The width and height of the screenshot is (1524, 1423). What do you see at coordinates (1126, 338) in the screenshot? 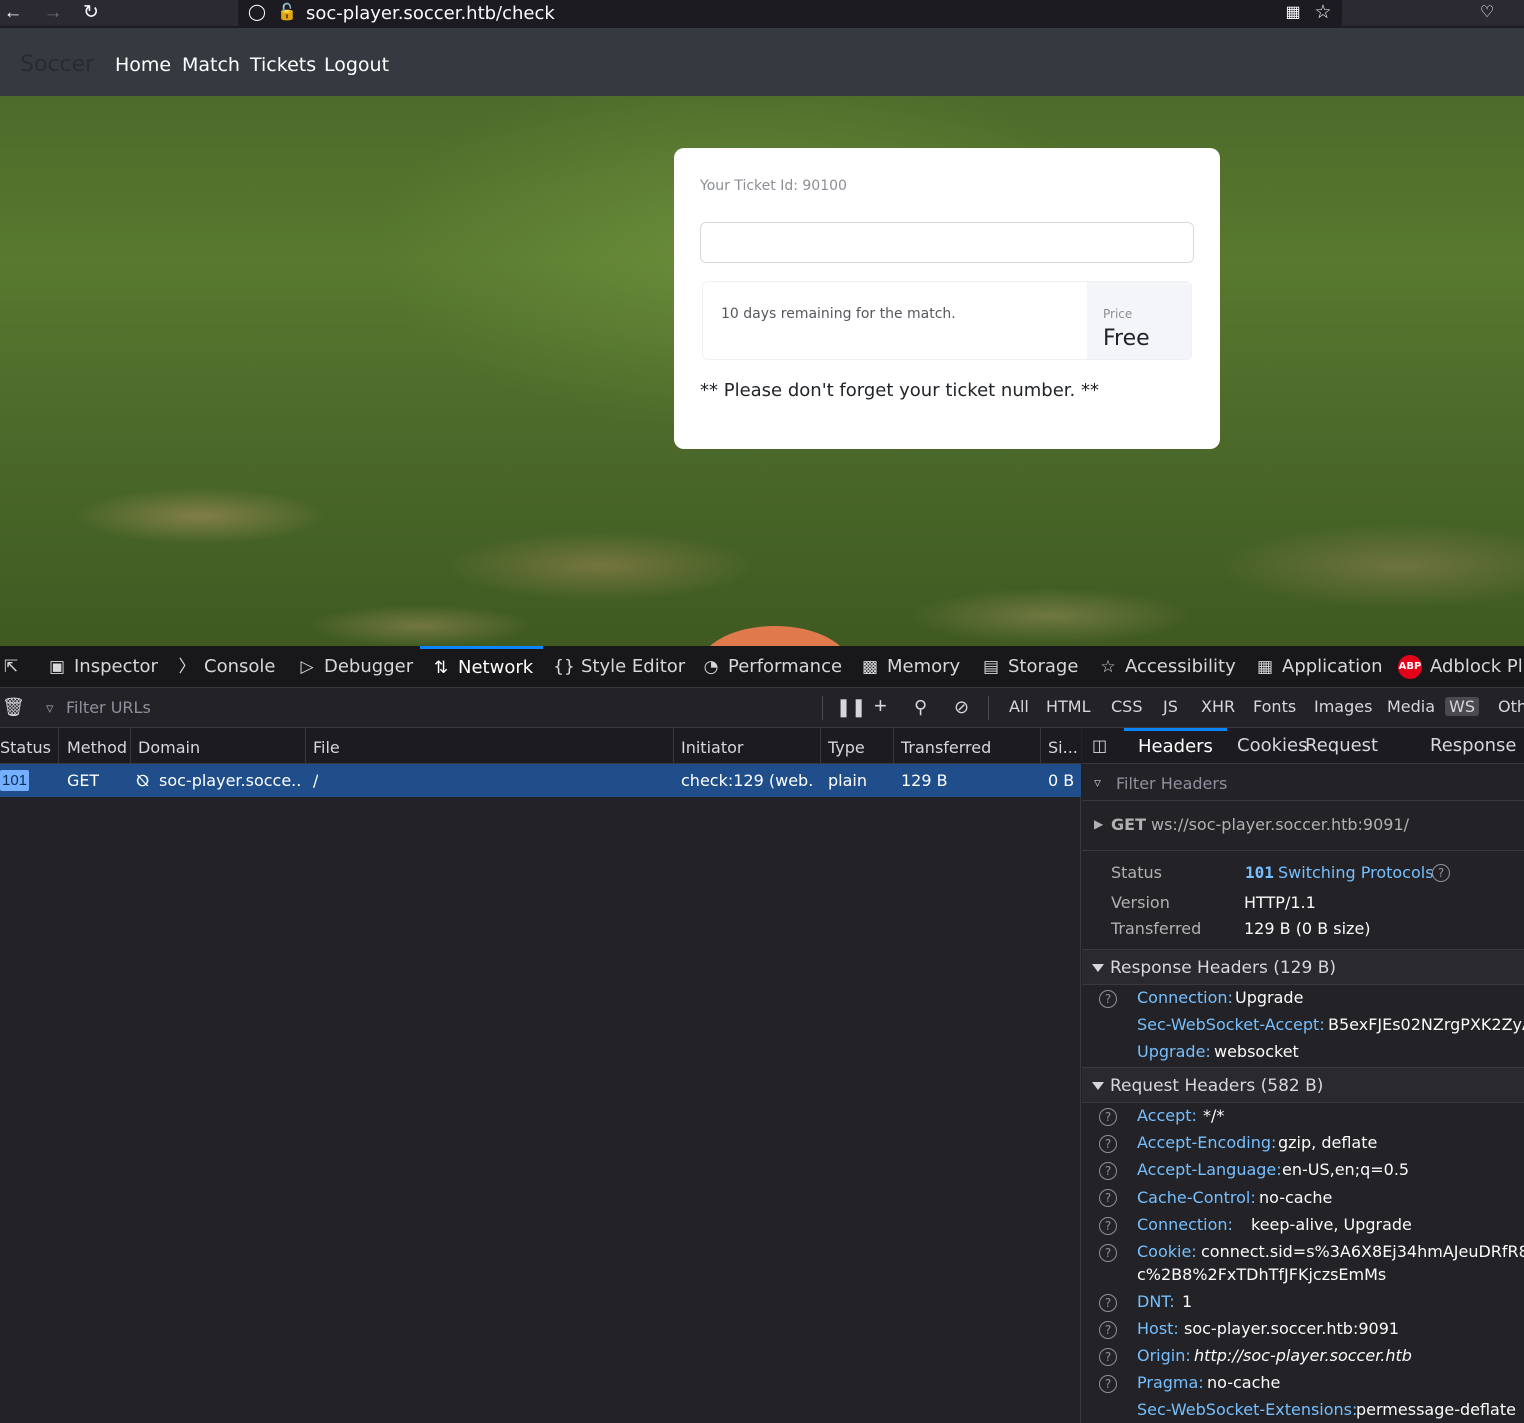
I see `price-value: Free` at bounding box center [1126, 338].